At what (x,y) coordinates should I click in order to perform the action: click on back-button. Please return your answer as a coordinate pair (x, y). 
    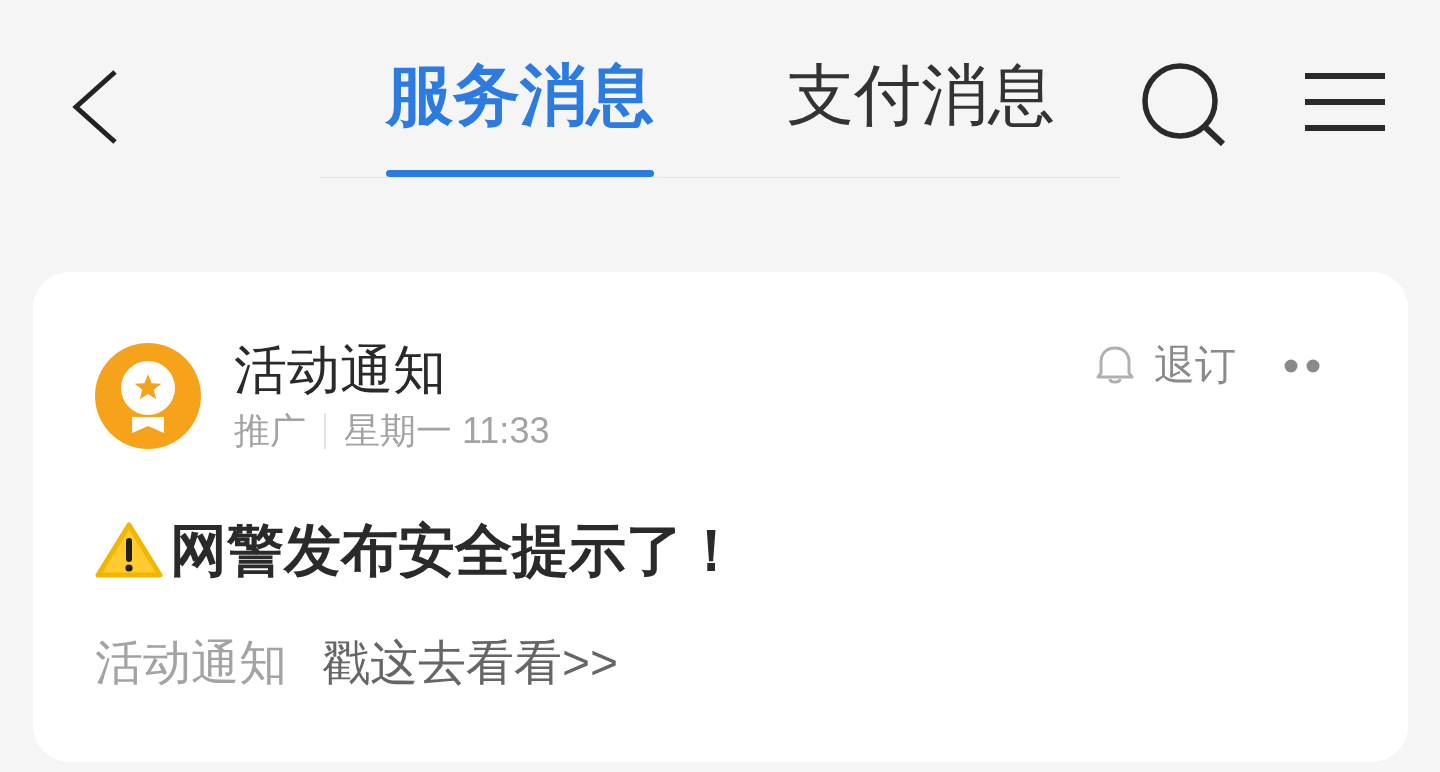
    Looking at the image, I should click on (95, 107).